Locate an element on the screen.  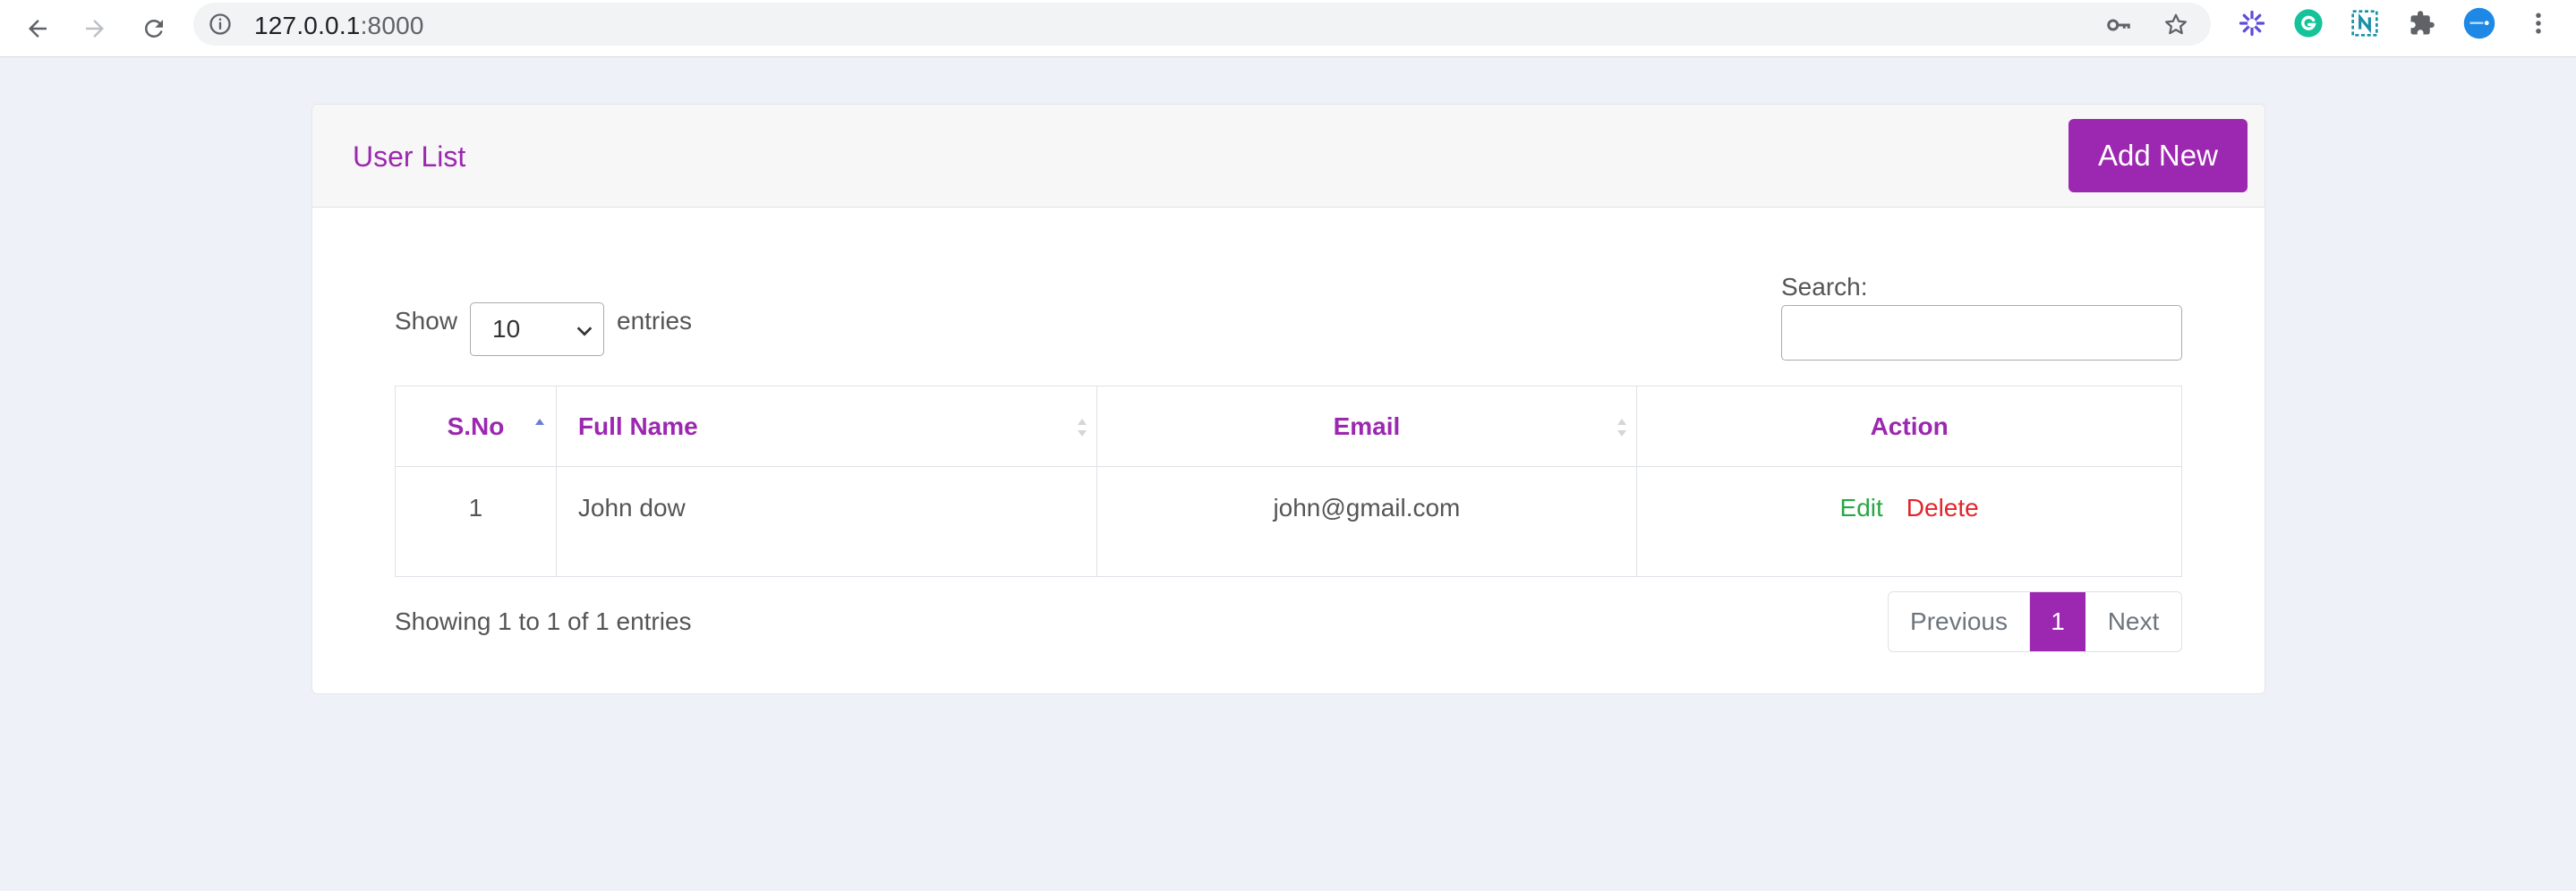
n-box-icon is located at coordinates (2364, 23).